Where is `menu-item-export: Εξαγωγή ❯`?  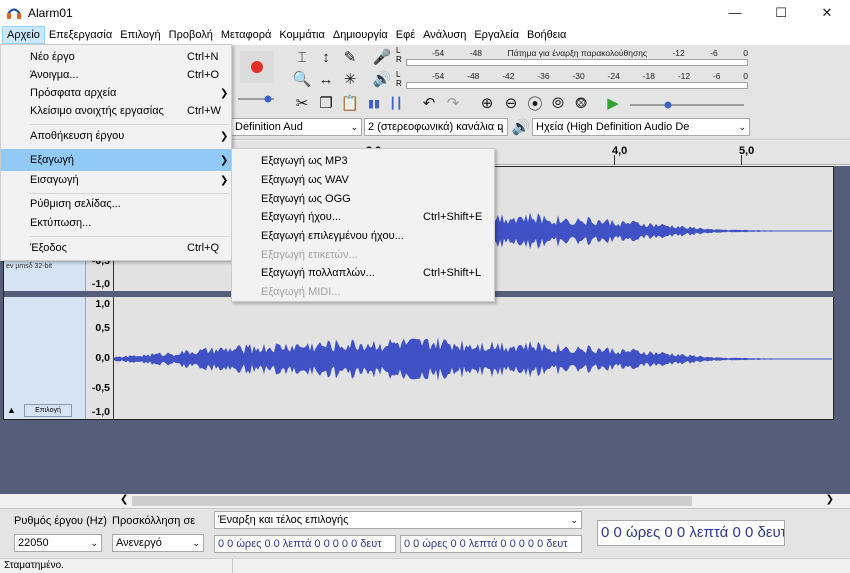
menu-item-export: Εξαγωγή ❯ is located at coordinates (116, 160).